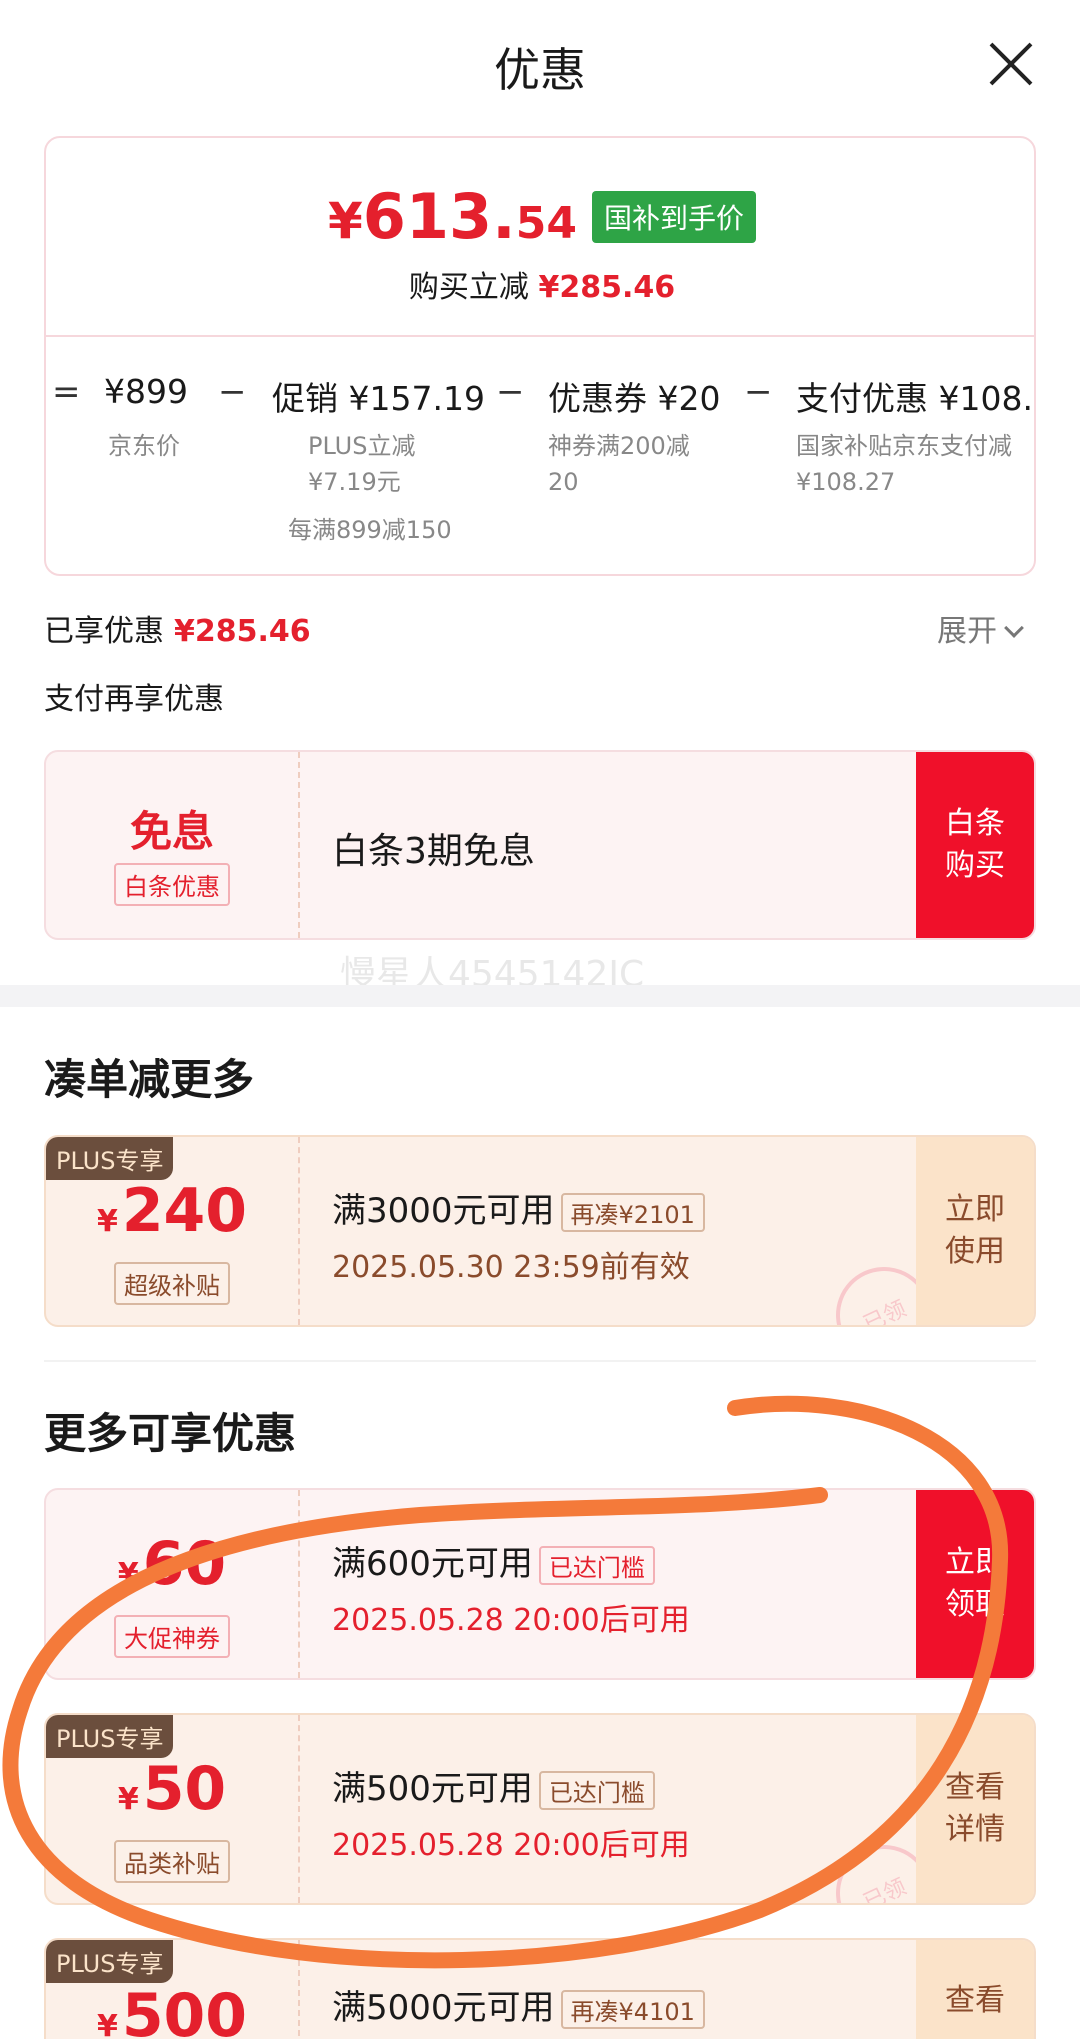 The image size is (1080, 2039). What do you see at coordinates (674, 216) in the screenshot?
I see `subsidy-price-tag: 国补到手价` at bounding box center [674, 216].